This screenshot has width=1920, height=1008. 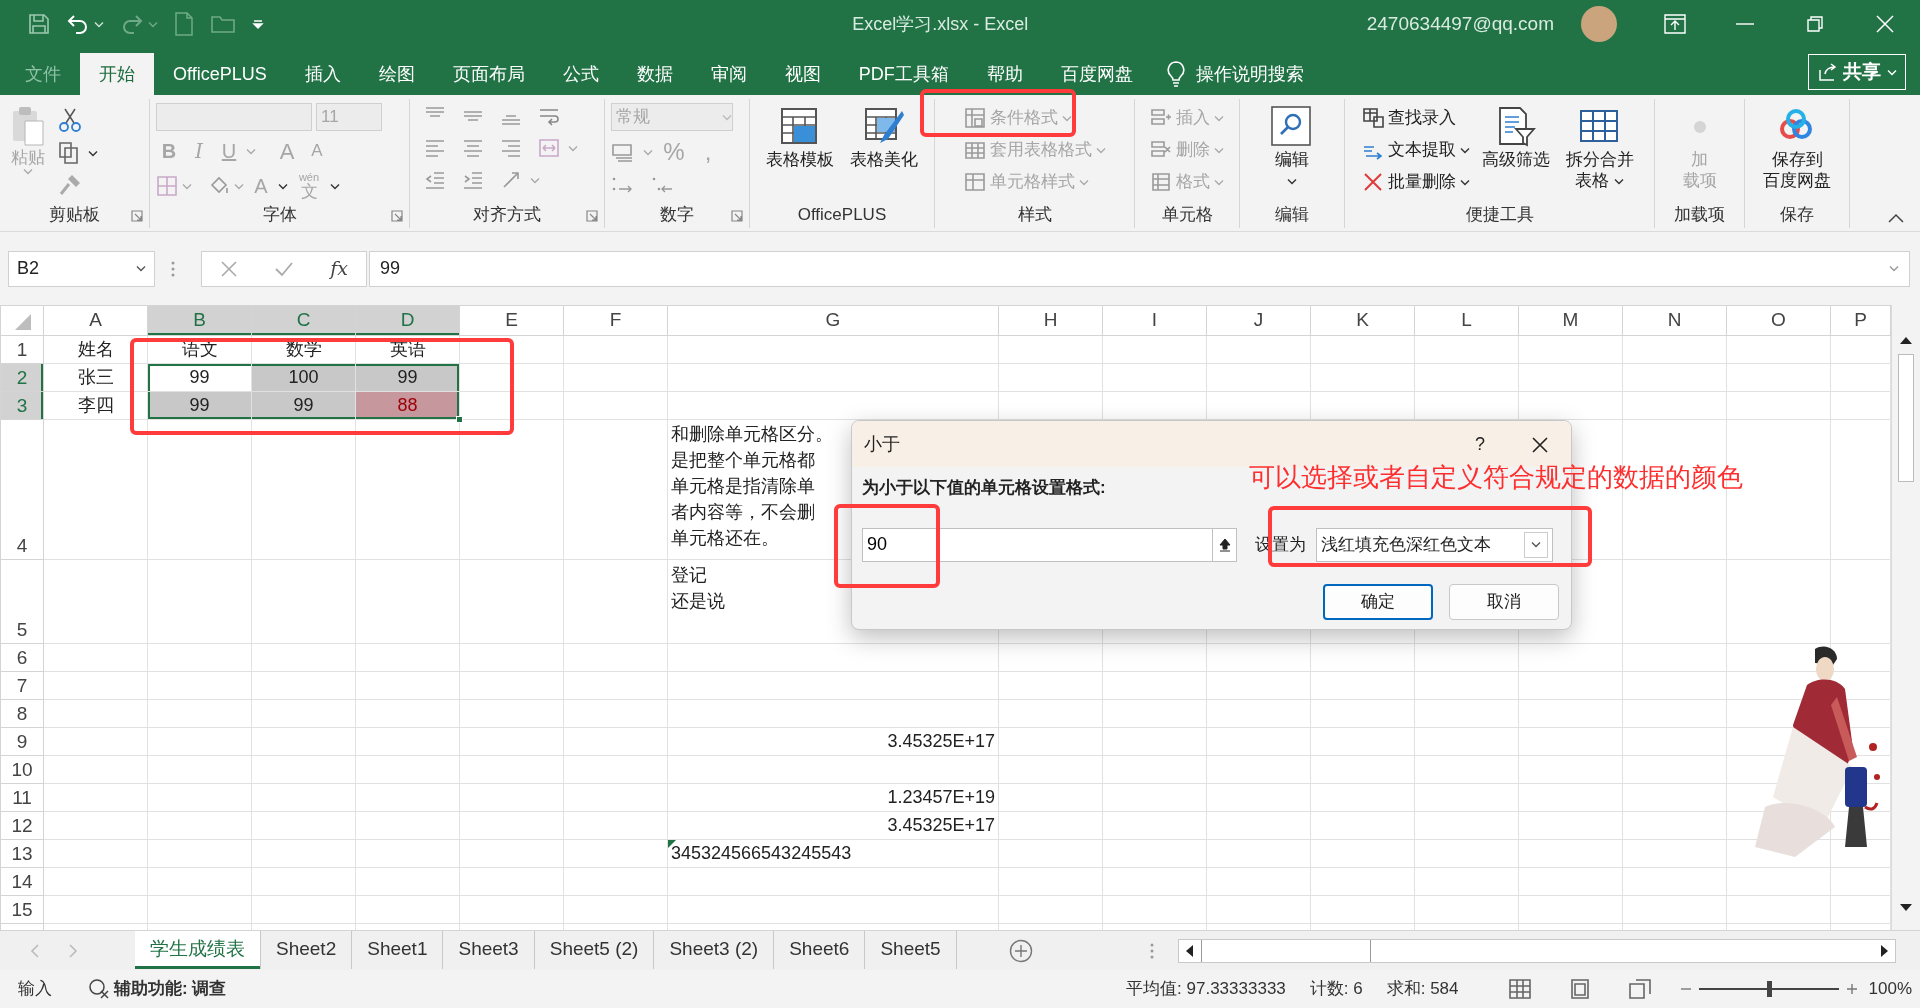 I want to click on increase-indent-icon, so click(x=473, y=180).